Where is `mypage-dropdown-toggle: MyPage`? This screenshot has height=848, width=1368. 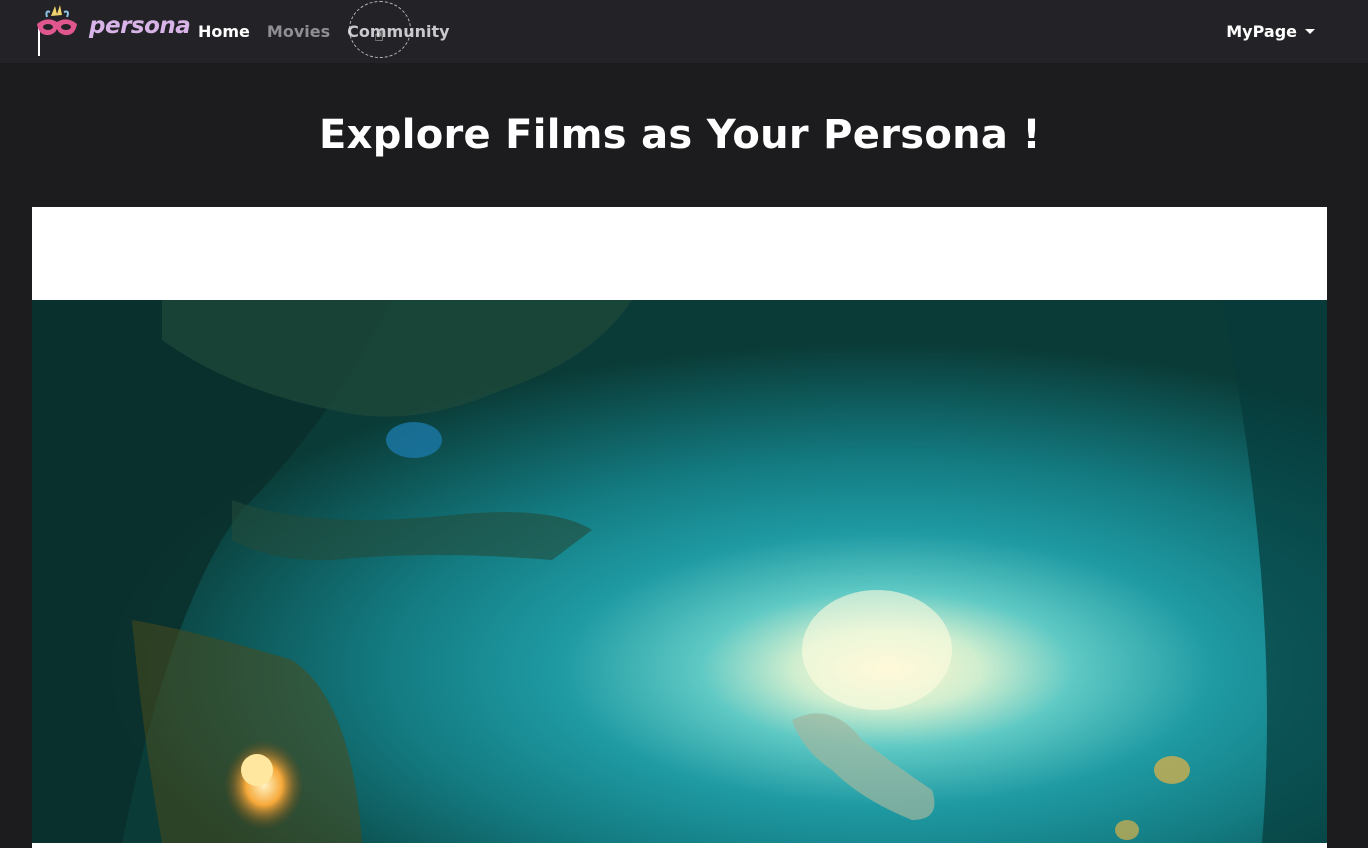
mypage-dropdown-toggle: MyPage is located at coordinates (1270, 31).